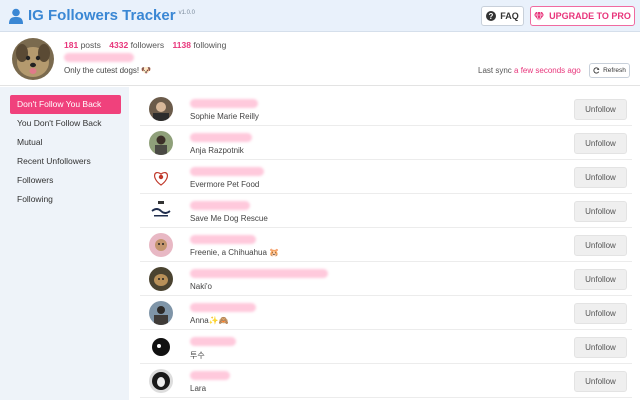 The width and height of the screenshot is (640, 400). What do you see at coordinates (539, 16) in the screenshot?
I see `diamond-icon` at bounding box center [539, 16].